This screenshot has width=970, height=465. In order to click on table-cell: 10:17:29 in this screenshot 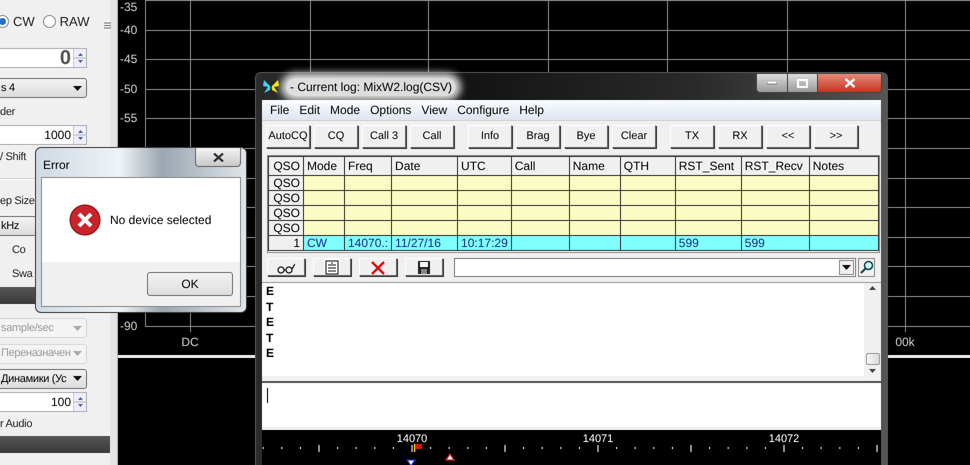, I will do `click(485, 243)`.